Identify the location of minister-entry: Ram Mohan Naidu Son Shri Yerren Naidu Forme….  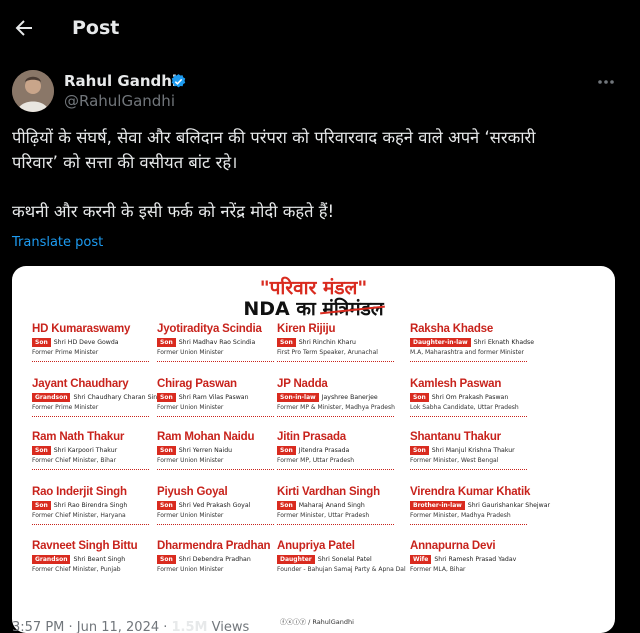
(222, 450).